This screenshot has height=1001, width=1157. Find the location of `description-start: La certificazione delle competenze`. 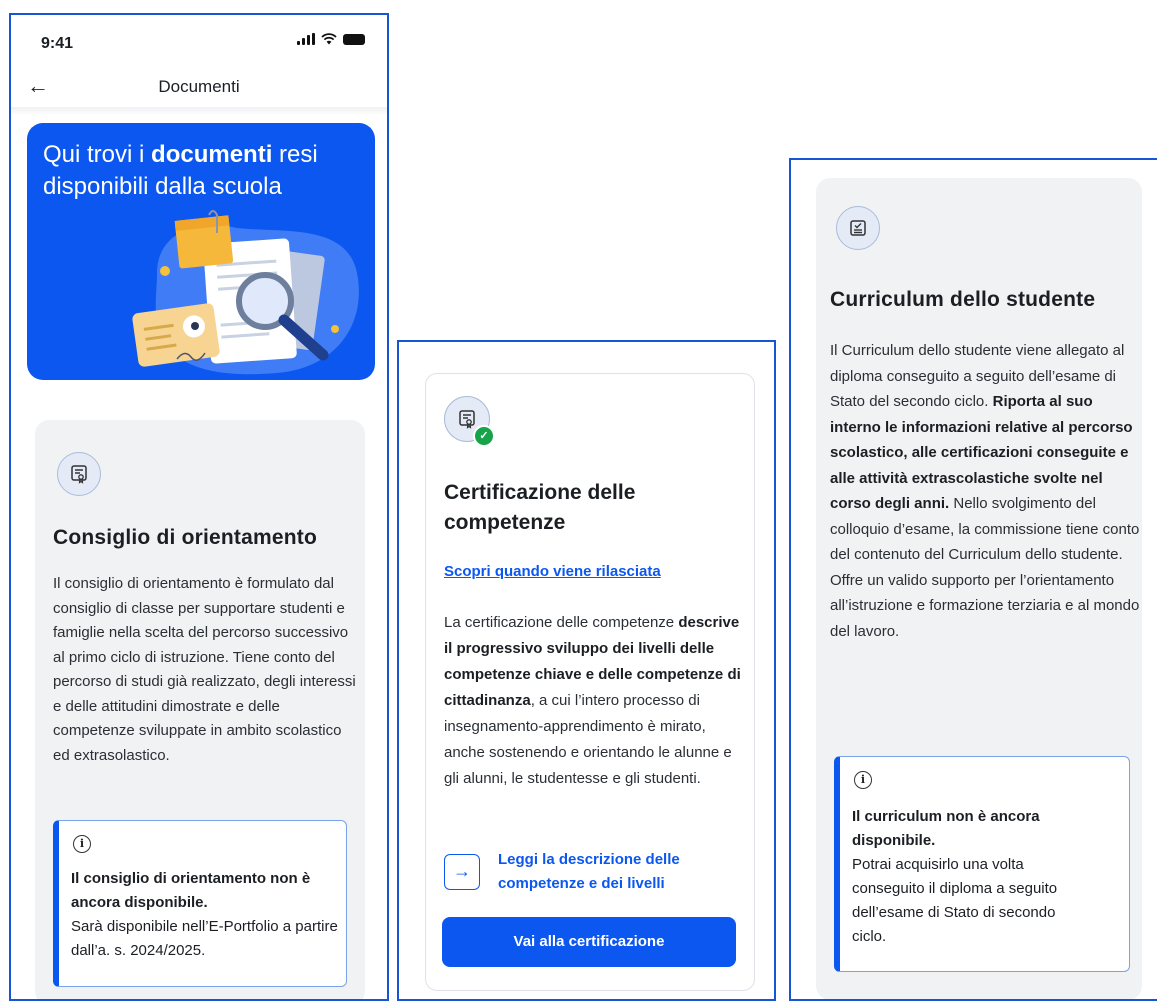

description-start: La certificazione delle competenze is located at coordinates (561, 622).